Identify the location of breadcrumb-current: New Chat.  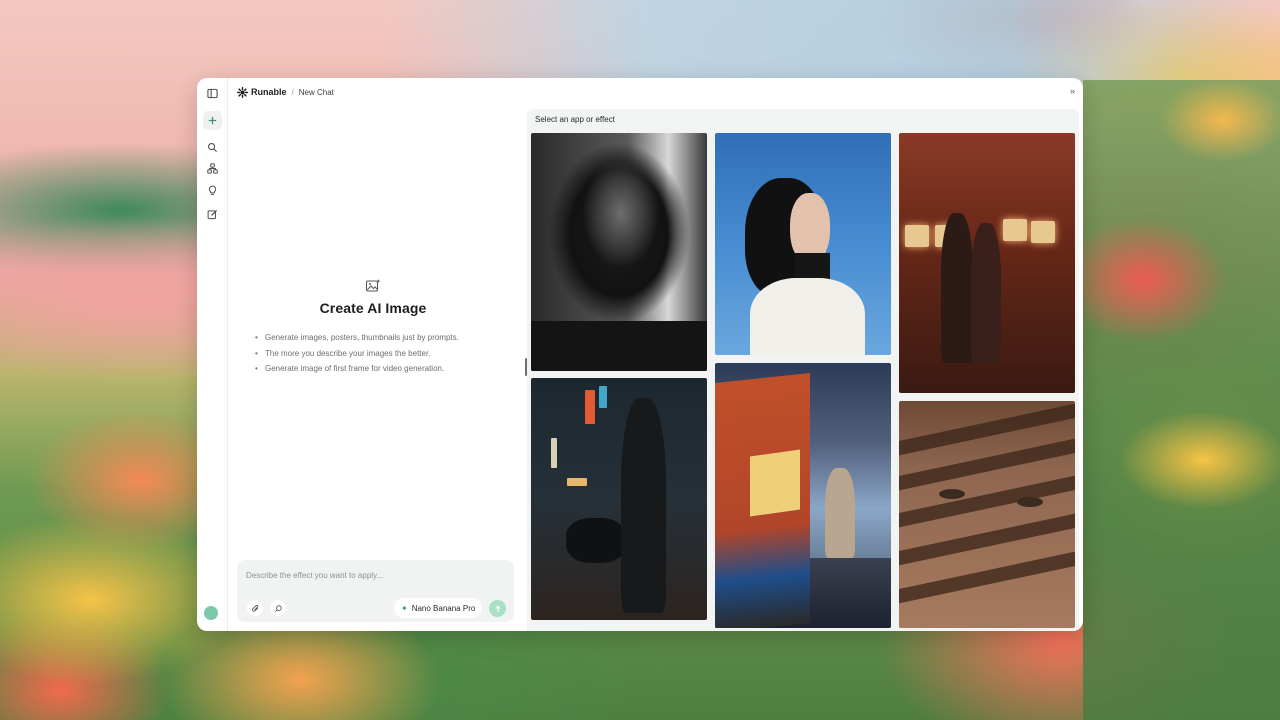
(316, 92).